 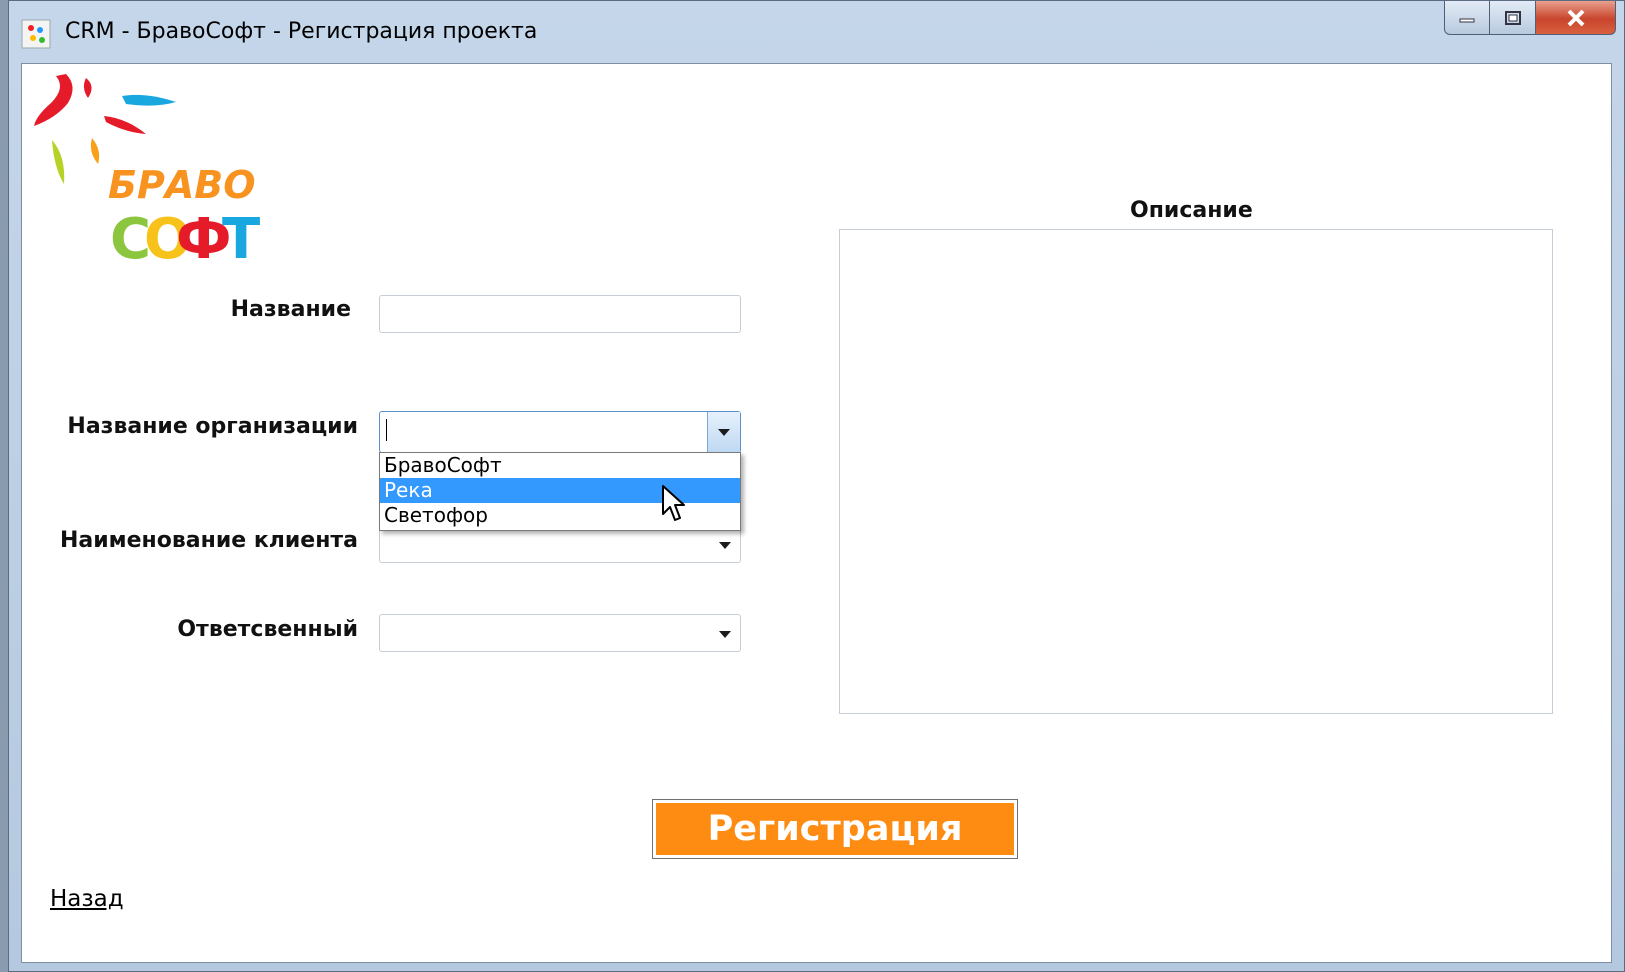 What do you see at coordinates (560, 465) in the screenshot?
I see `org-option-bravosoft: БравоСофт` at bounding box center [560, 465].